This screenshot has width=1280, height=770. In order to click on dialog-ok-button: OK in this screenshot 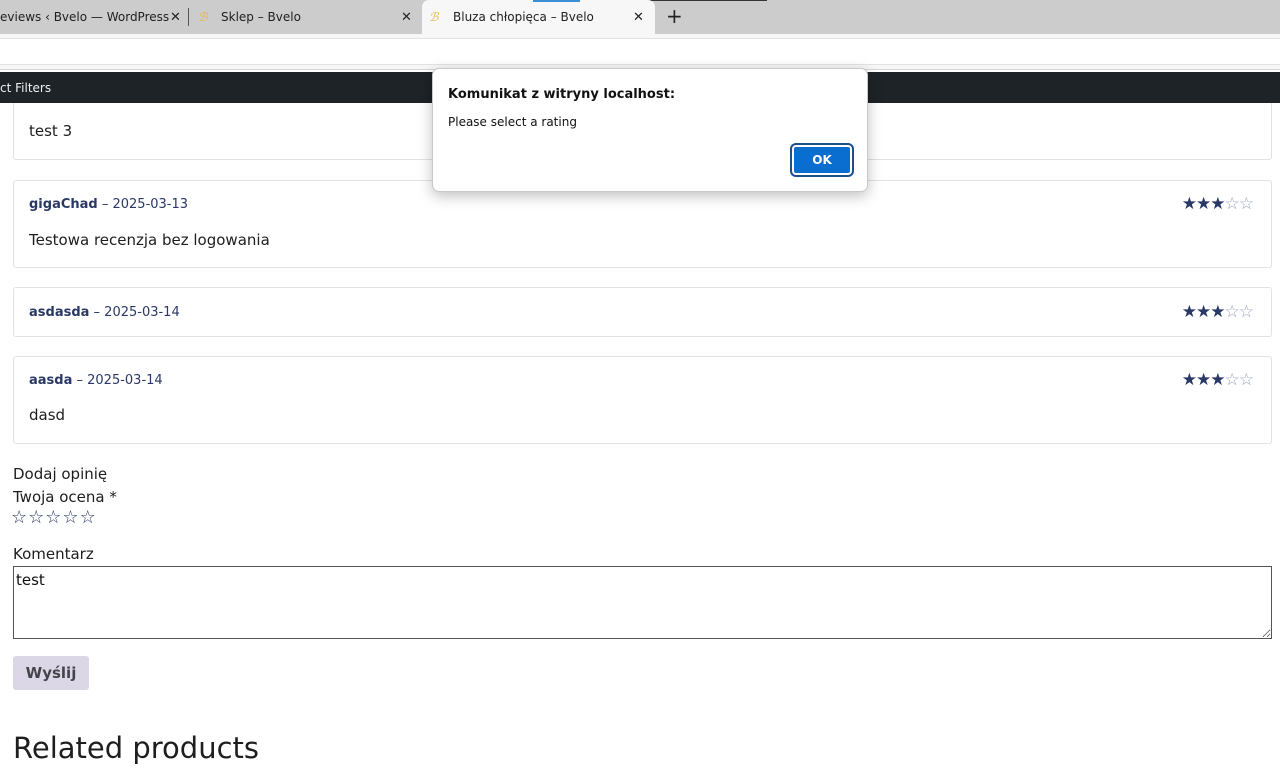, I will do `click(822, 160)`.